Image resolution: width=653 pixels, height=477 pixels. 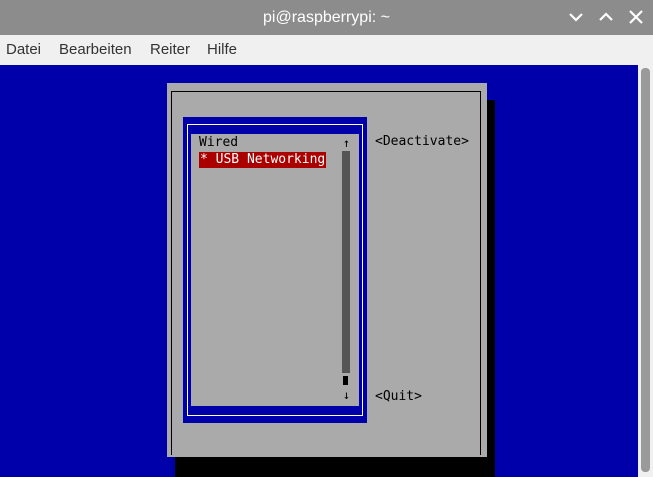 I want to click on list-scroll-down-arrow: ↓, so click(x=346, y=395).